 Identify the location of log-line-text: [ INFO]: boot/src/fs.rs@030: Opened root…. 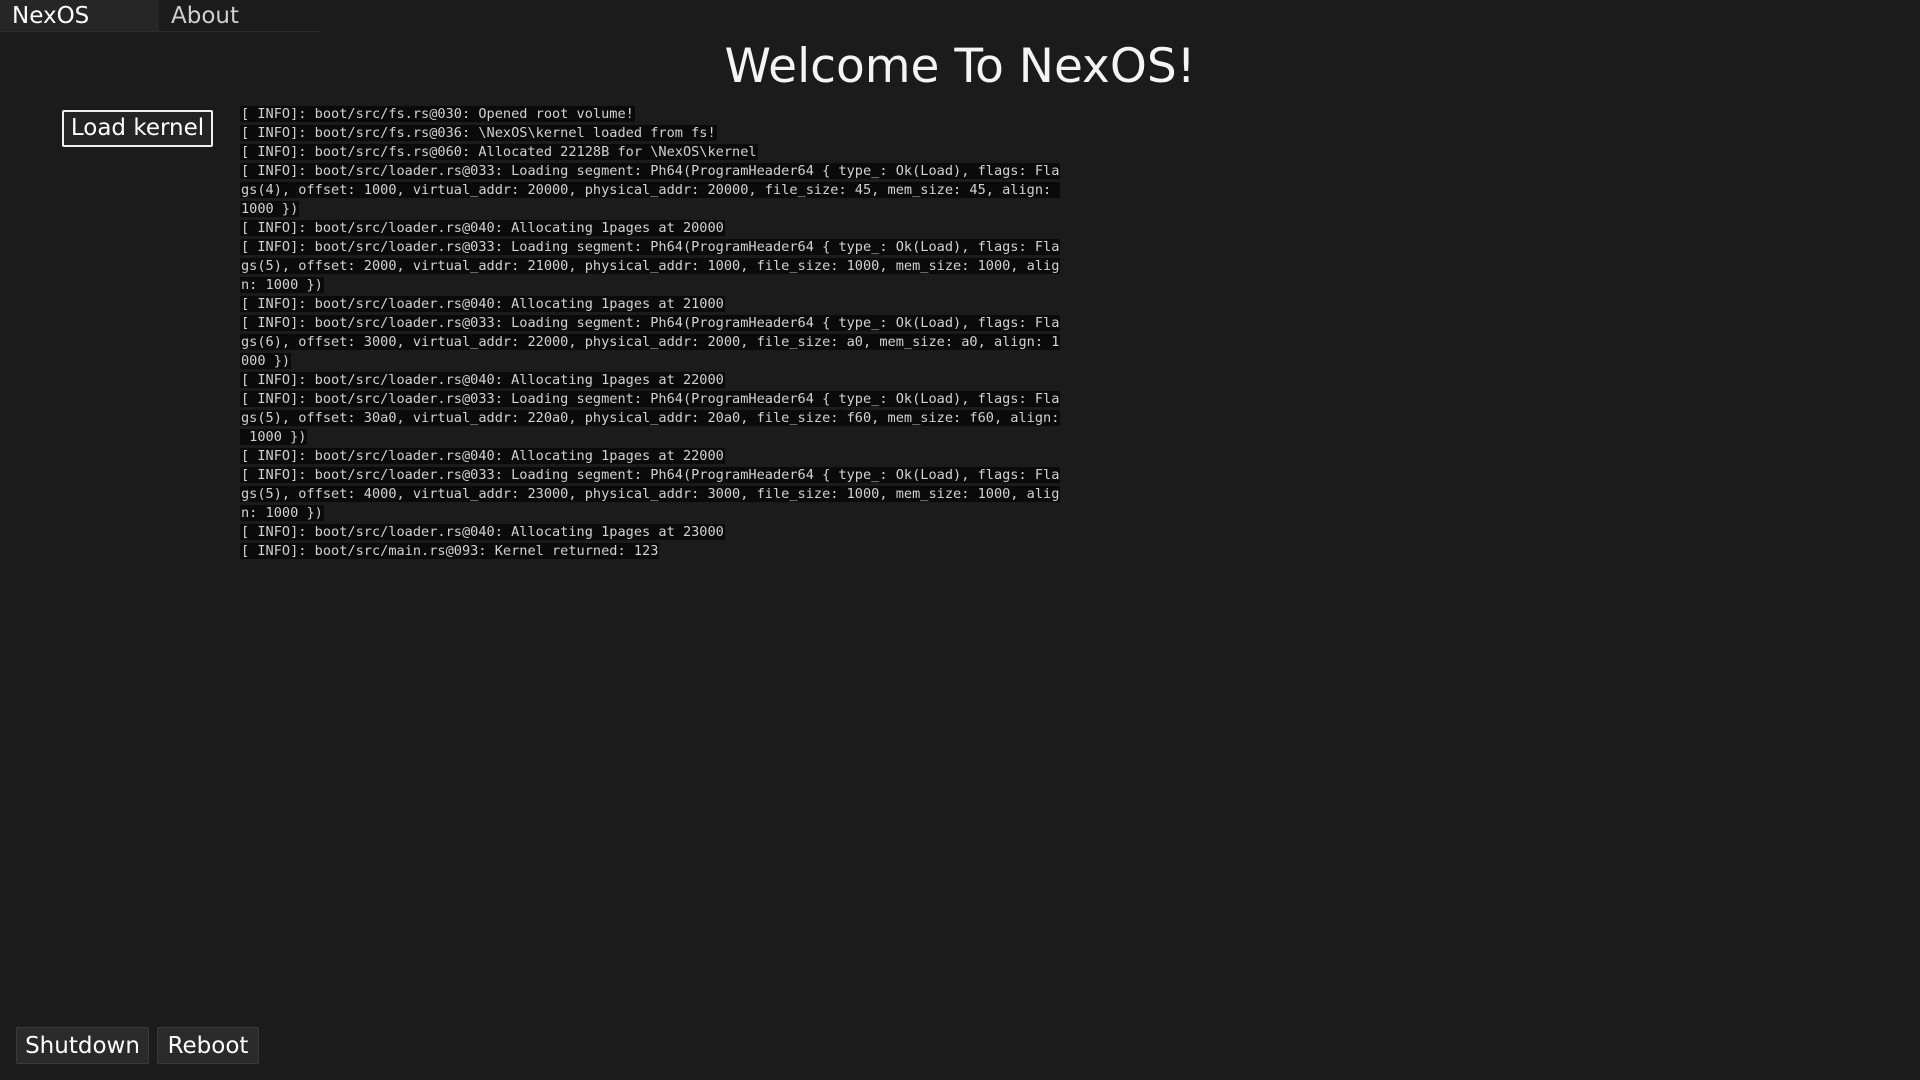
(437, 114).